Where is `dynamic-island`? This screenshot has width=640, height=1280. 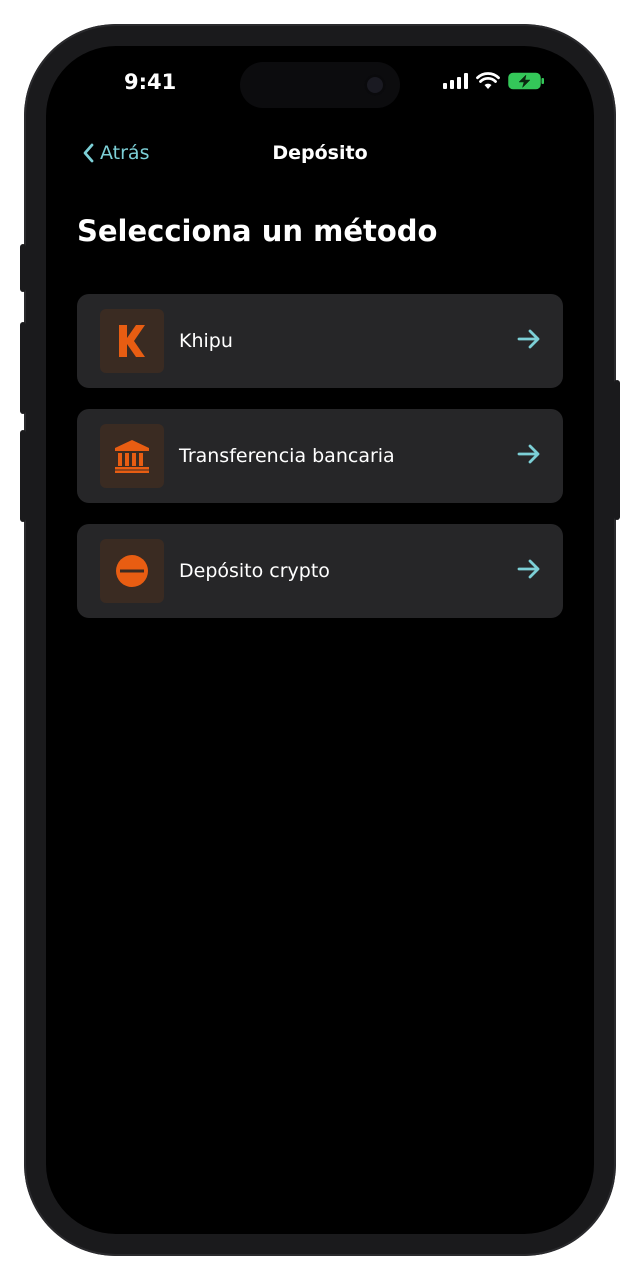 dynamic-island is located at coordinates (320, 85).